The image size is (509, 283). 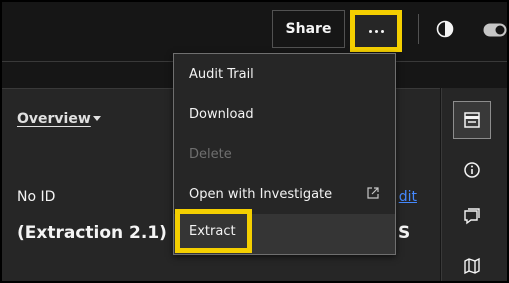 I want to click on rail-item-information, so click(x=472, y=170).